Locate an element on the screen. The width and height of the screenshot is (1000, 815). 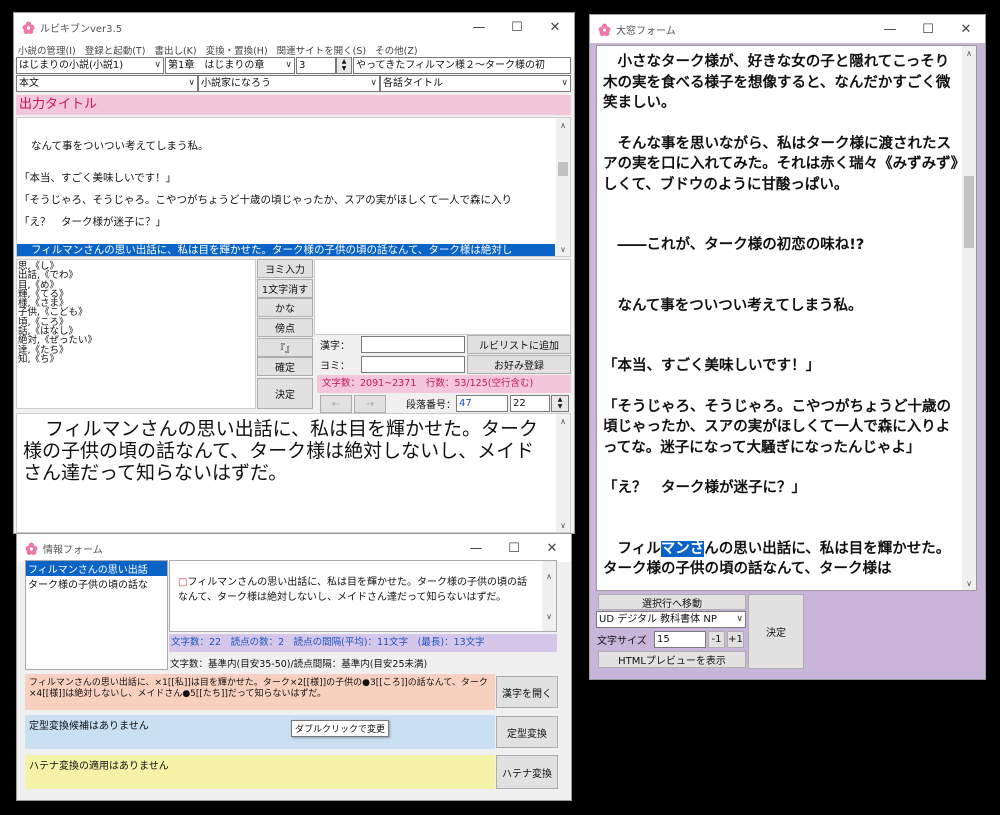
html-preview-button: HTMLプレビューを表示 is located at coordinates (672, 659).